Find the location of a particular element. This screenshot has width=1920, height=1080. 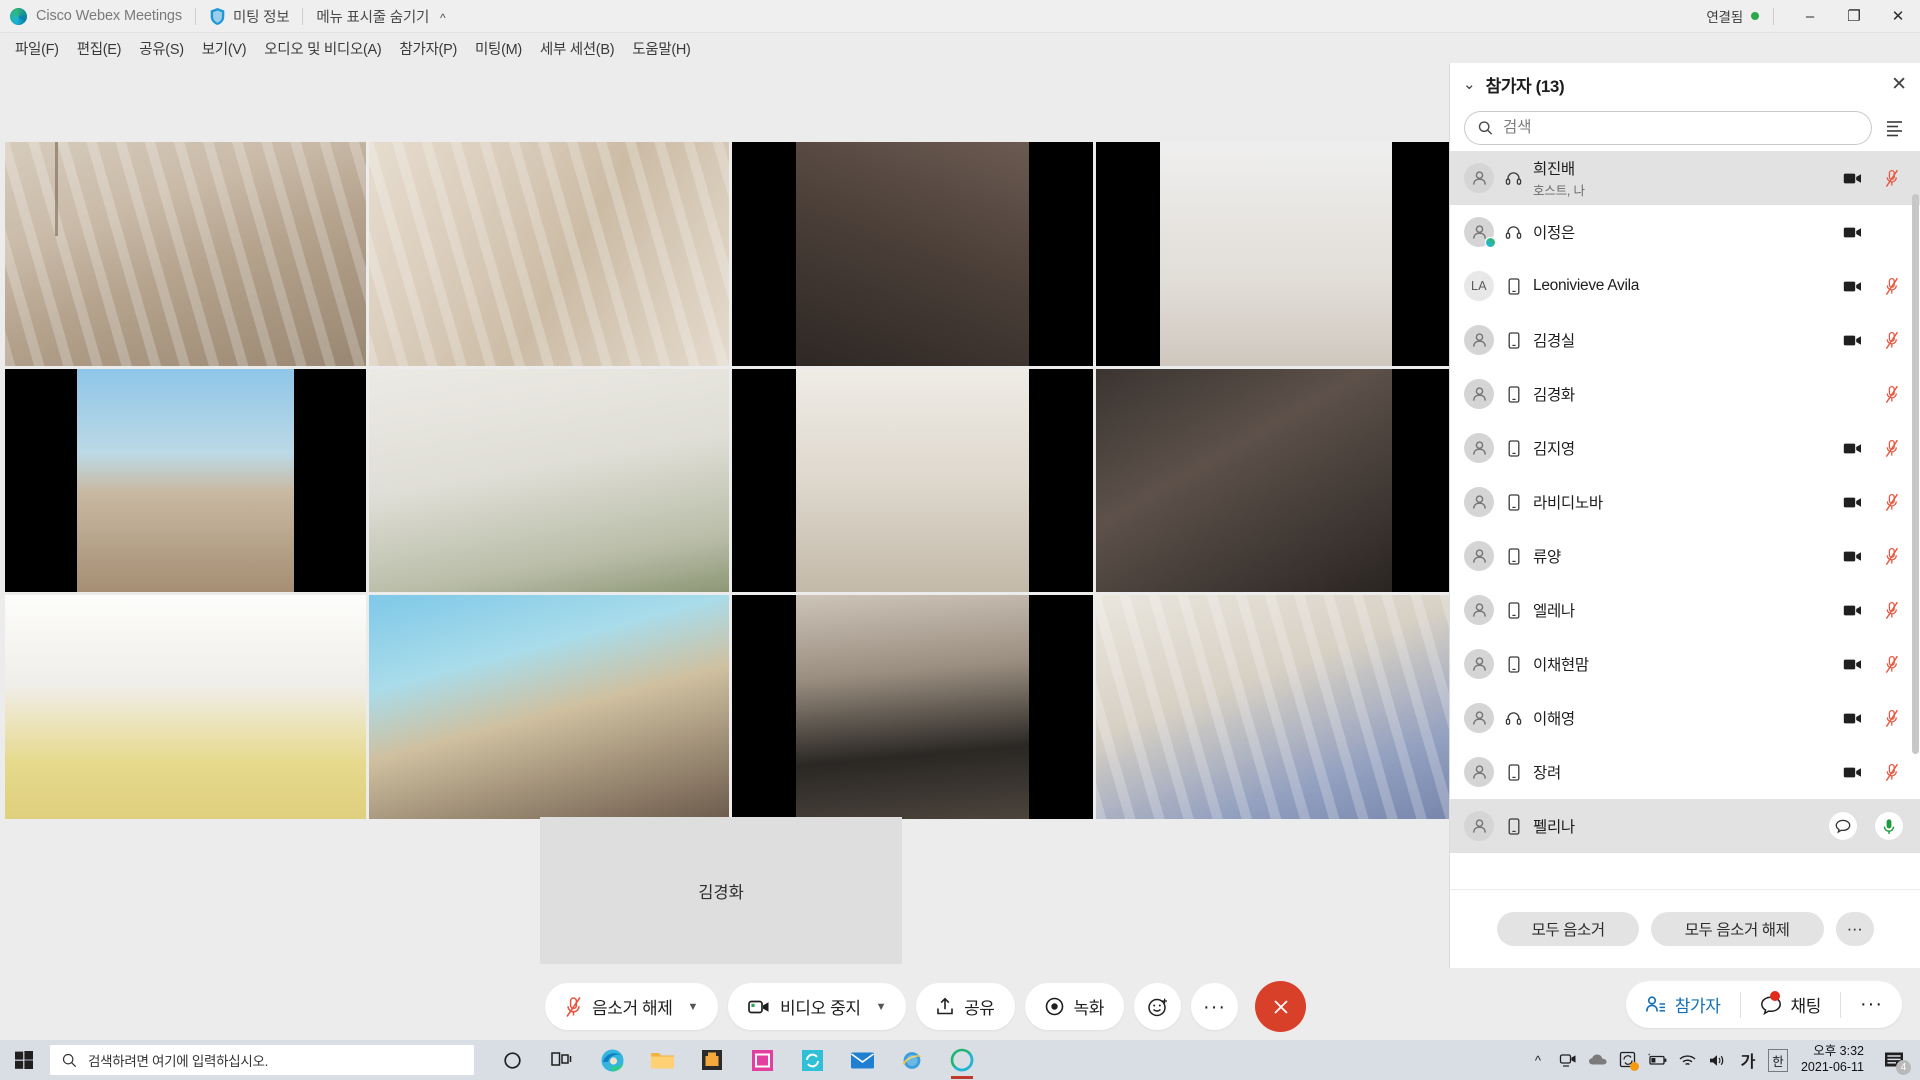

taskbar-search-box: 검색하려면 여기에 입력하십시오. is located at coordinates (262, 1060).